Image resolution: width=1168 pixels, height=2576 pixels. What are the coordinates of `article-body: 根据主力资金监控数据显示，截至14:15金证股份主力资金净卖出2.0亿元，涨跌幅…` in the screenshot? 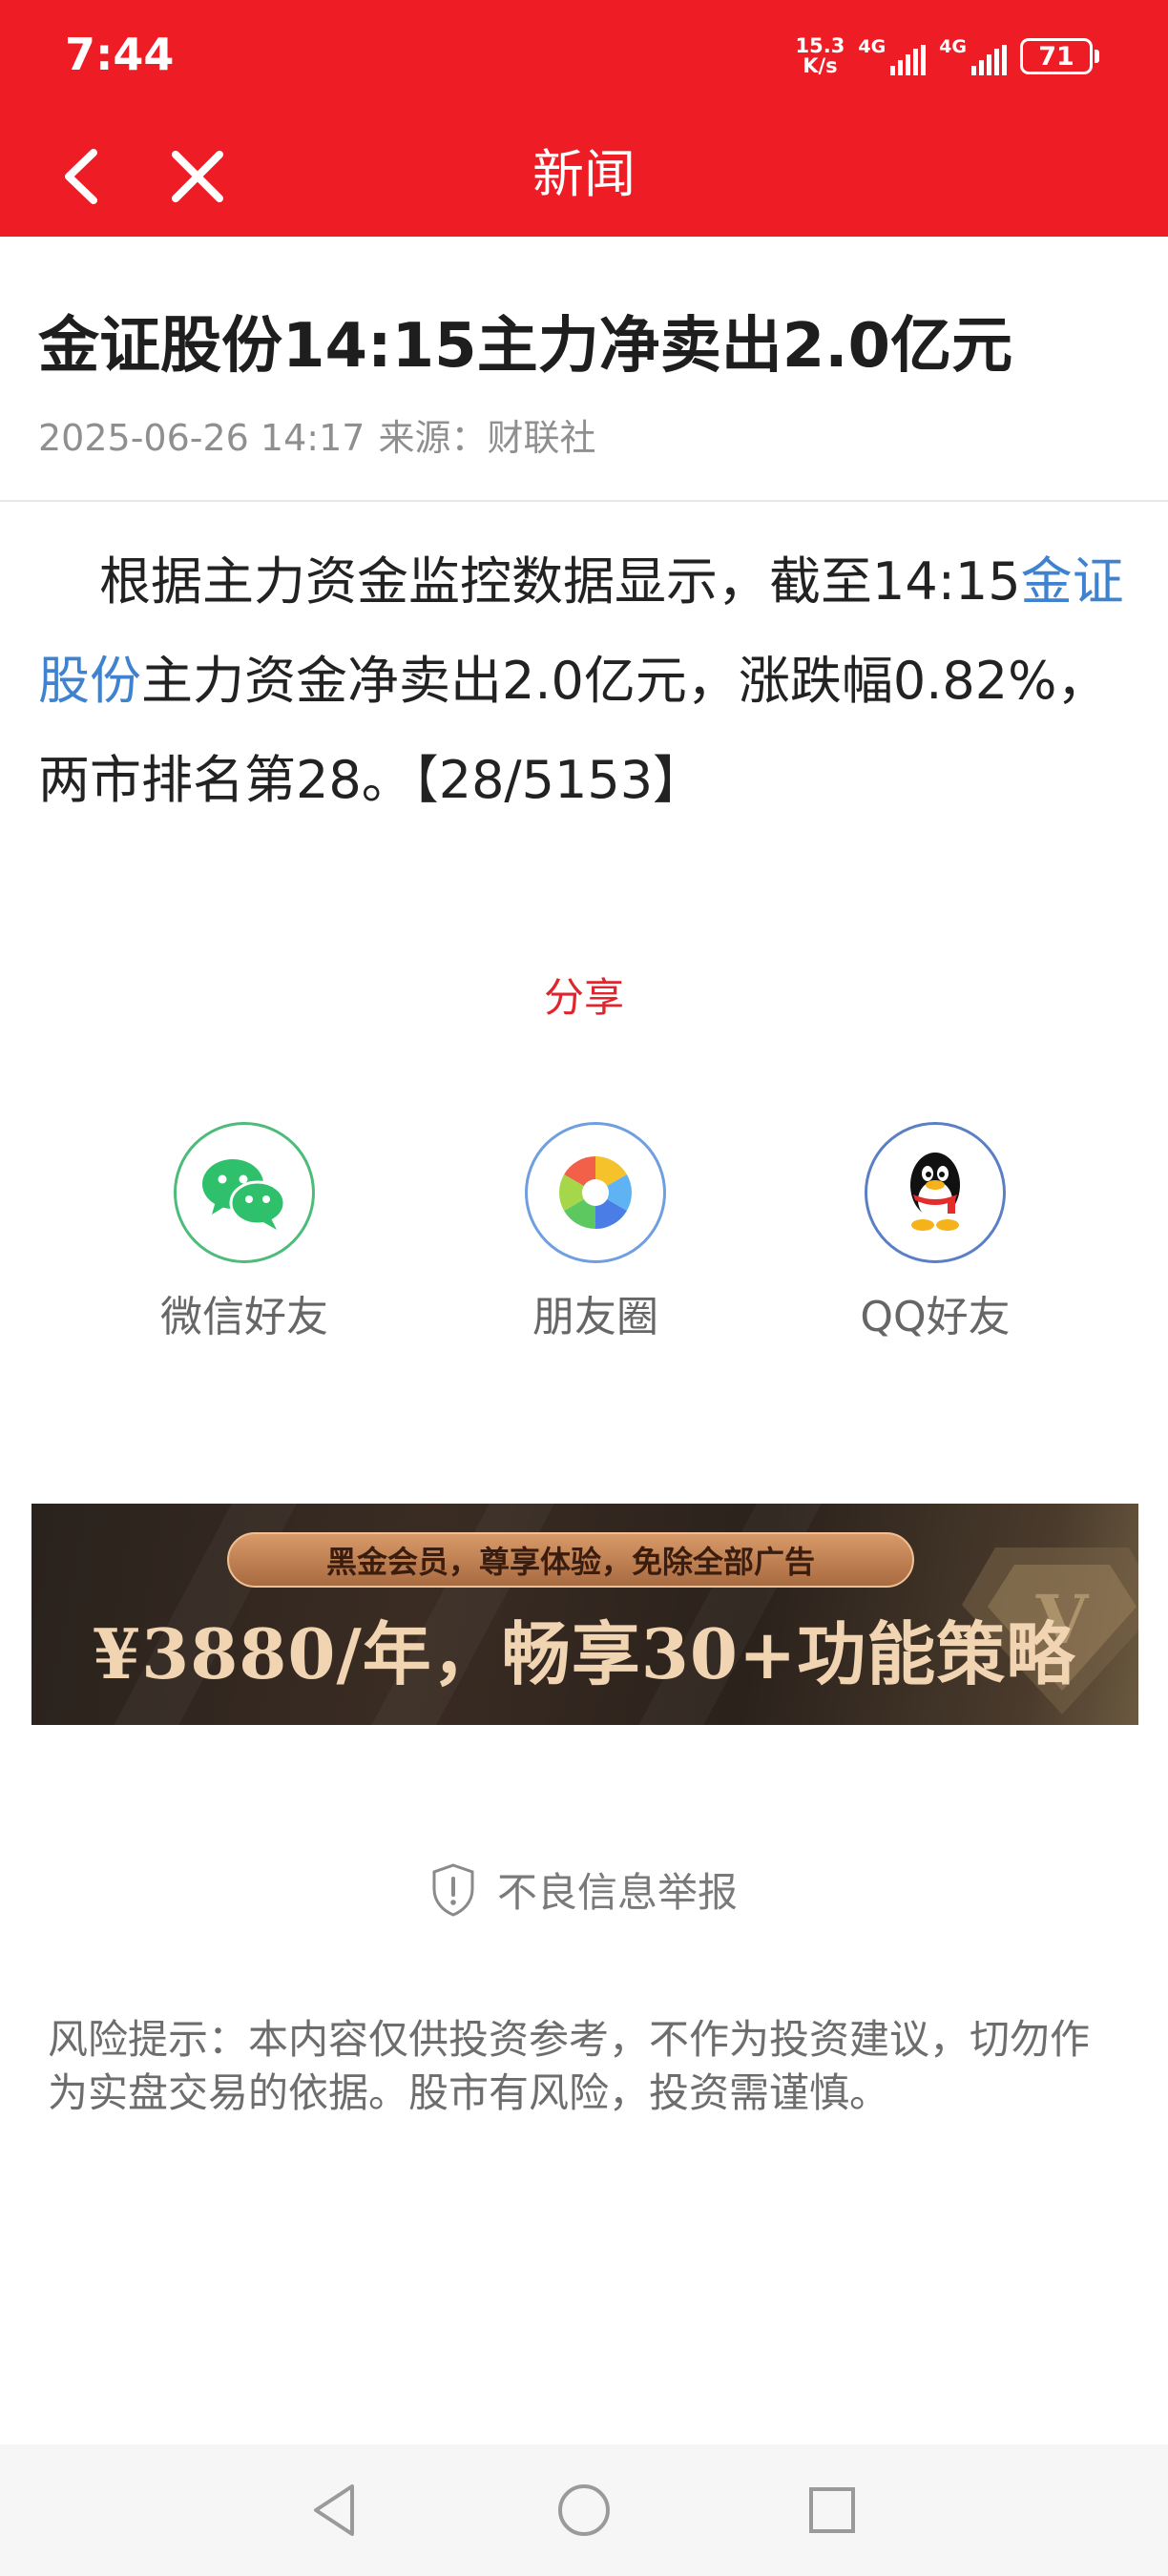 It's located at (587, 681).